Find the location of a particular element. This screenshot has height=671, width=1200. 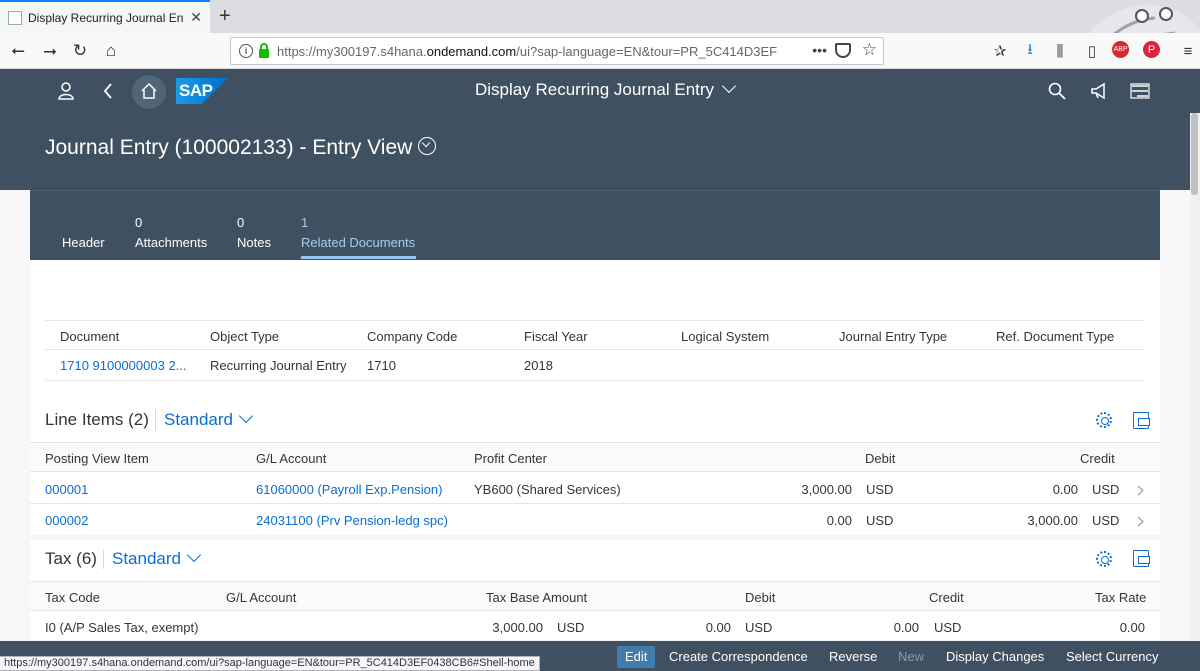

bookmark-star-icon: ☆ is located at coordinates (869, 50).